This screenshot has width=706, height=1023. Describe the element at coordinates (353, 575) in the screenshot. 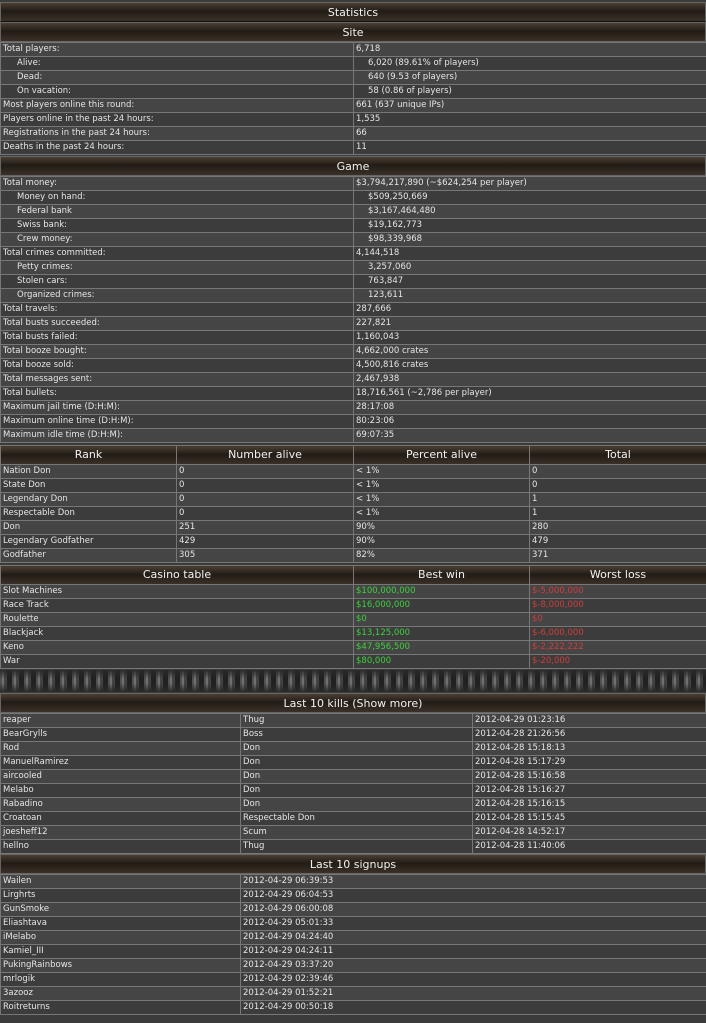

I see `casino-header-row: Casino table Best win Worst loss` at that location.